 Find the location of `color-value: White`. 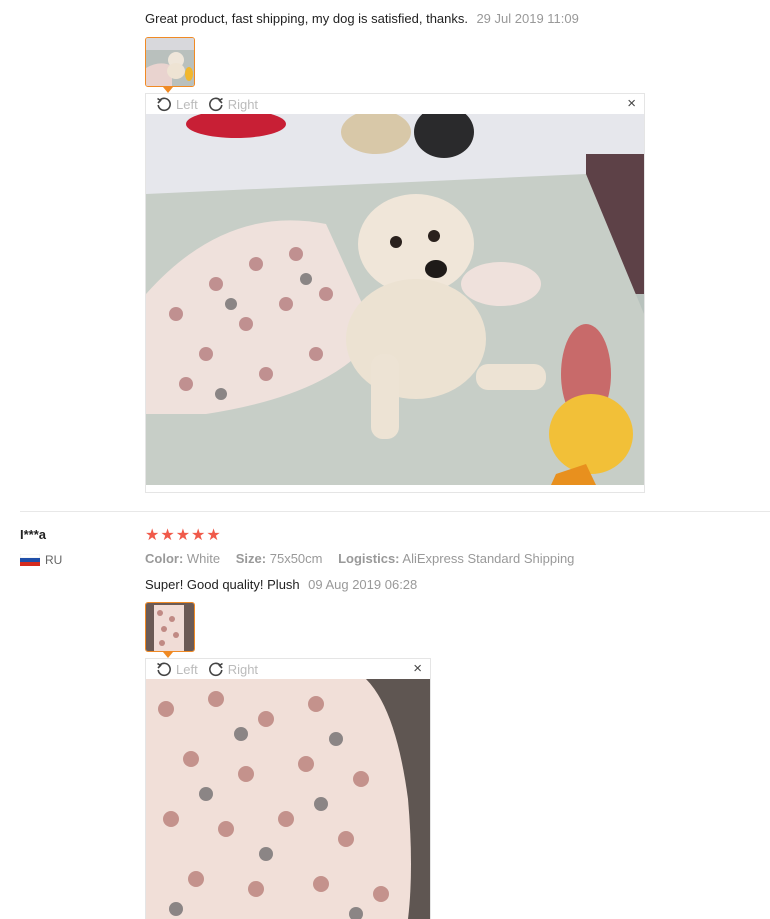

color-value: White is located at coordinates (203, 558).